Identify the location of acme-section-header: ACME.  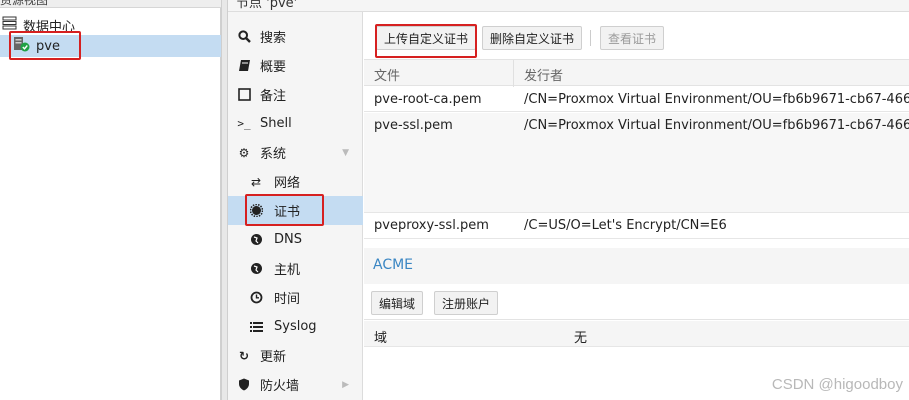
(636, 266).